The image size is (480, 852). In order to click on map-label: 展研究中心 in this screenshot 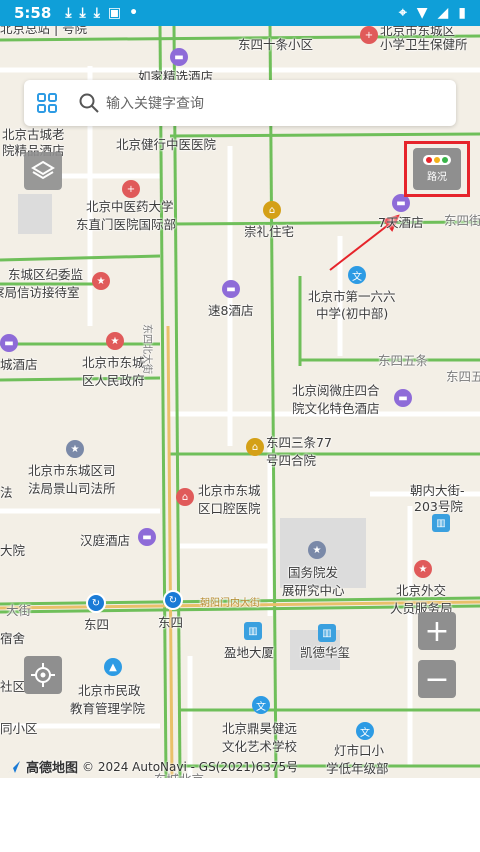, I will do `click(313, 590)`.